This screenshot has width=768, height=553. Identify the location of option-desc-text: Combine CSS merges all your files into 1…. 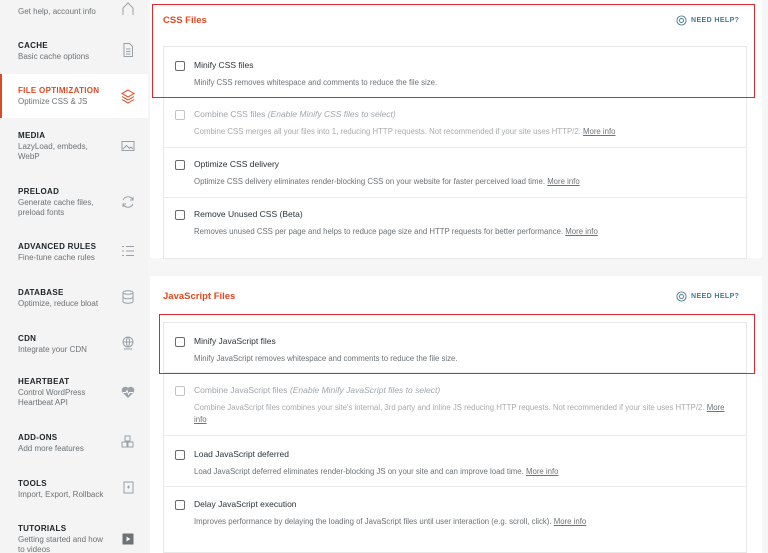
(387, 131).